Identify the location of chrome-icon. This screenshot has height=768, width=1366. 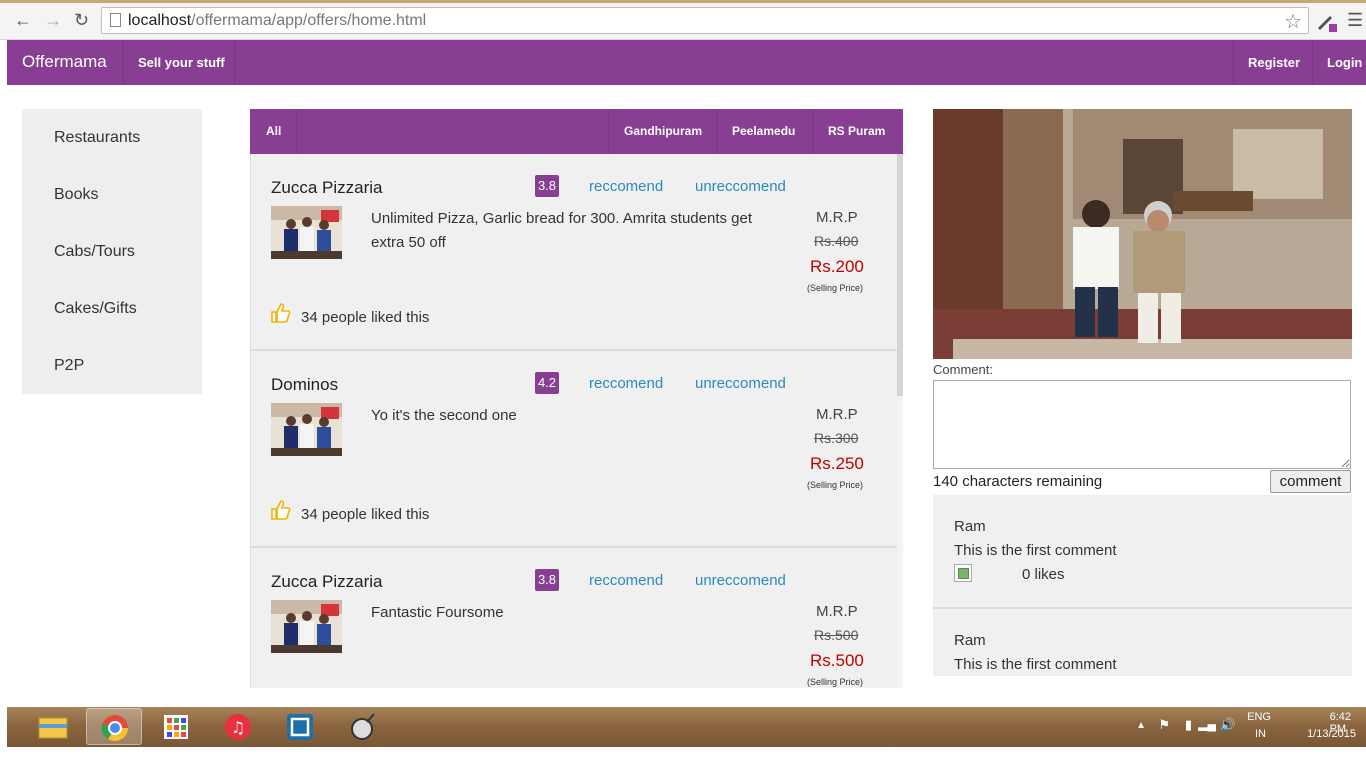
(114, 726).